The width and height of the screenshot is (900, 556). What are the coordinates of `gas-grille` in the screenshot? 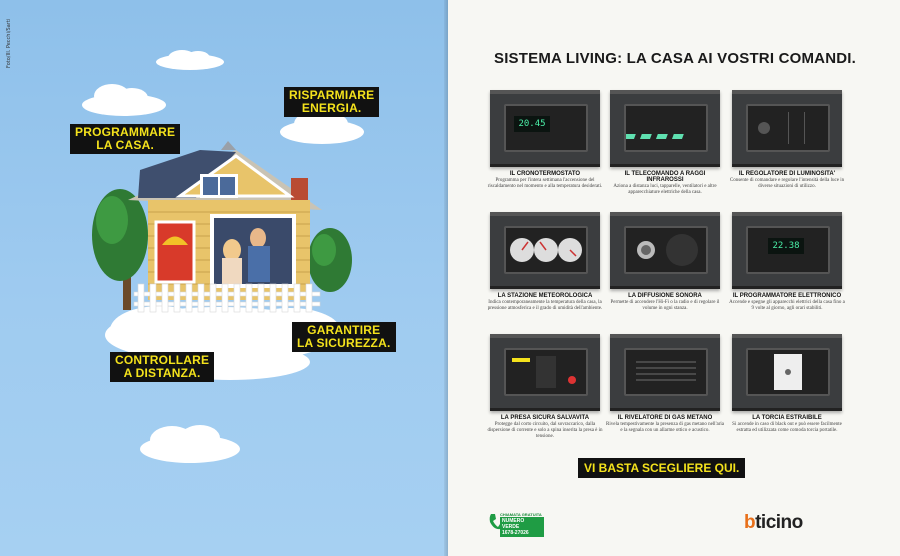 It's located at (666, 371).